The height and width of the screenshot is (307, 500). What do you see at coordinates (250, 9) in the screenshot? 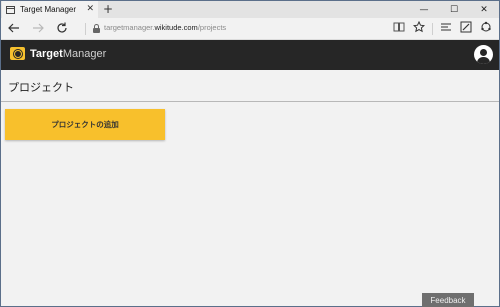
I see `tab-strip: Target Manager ✕ + — ☐ ✕` at bounding box center [250, 9].